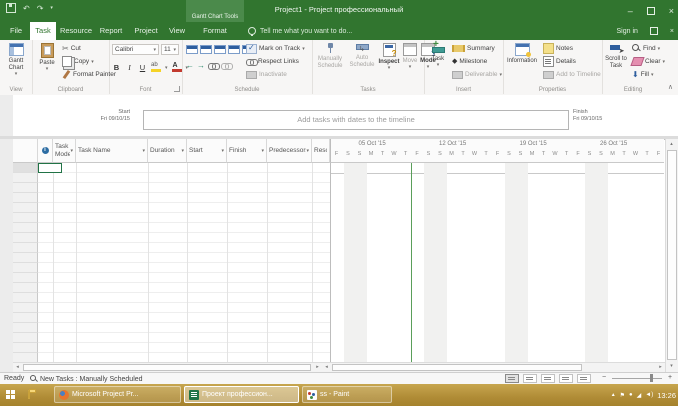 The width and height of the screenshot is (678, 406). I want to click on tab-project: Project, so click(146, 31).